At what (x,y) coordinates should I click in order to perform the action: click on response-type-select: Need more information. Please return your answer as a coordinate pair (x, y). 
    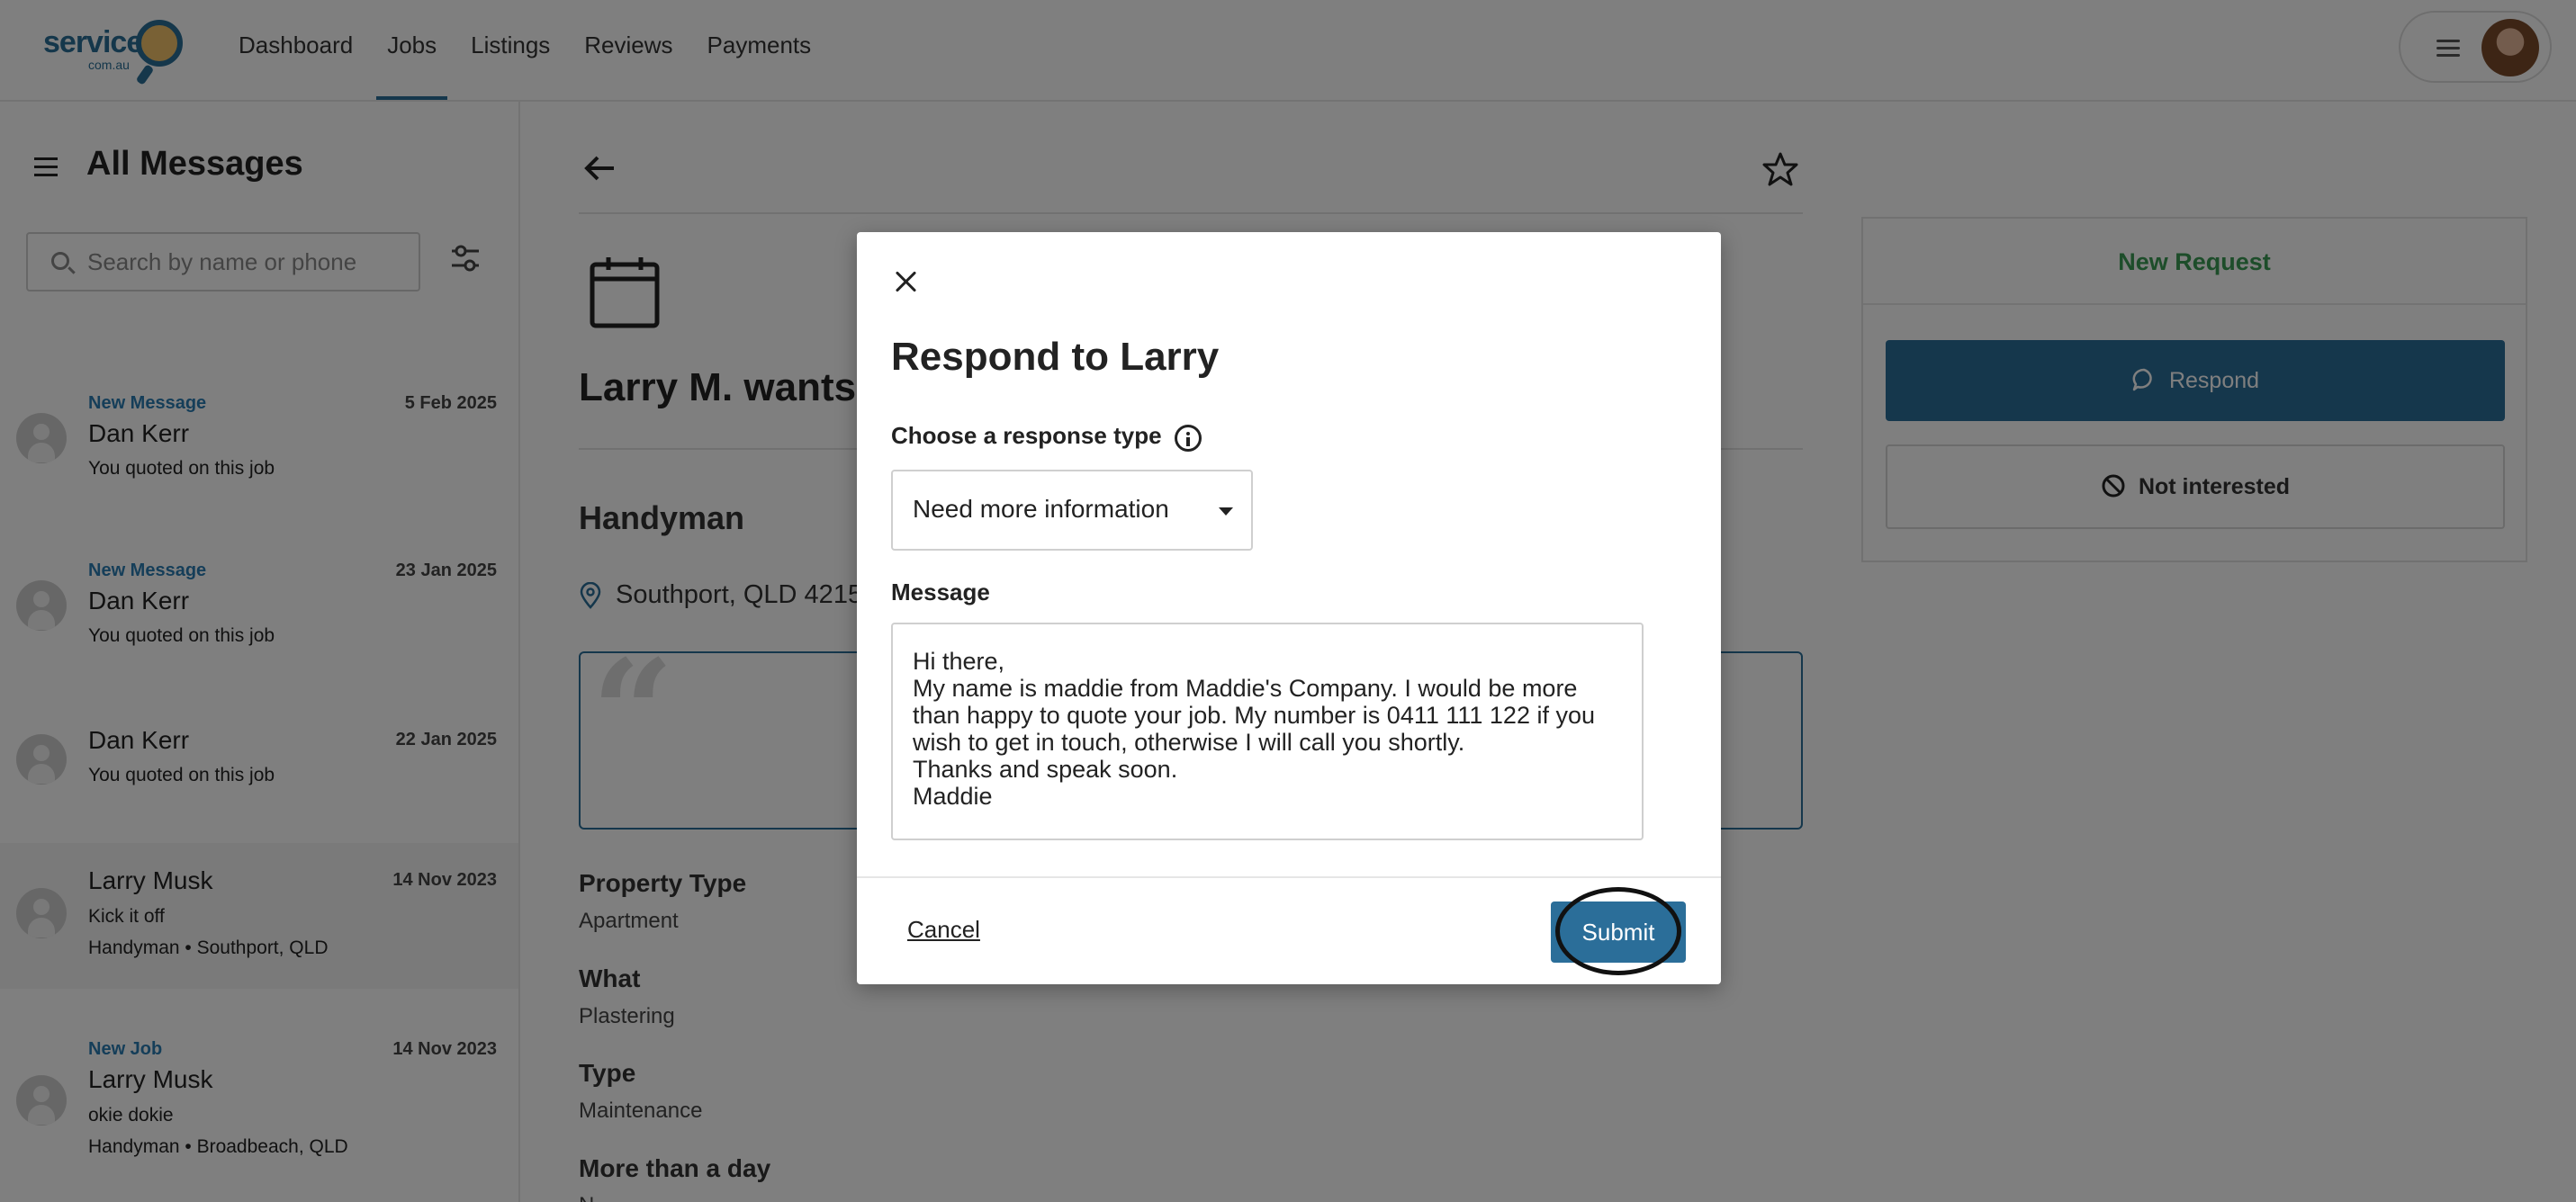
    Looking at the image, I should click on (1072, 510).